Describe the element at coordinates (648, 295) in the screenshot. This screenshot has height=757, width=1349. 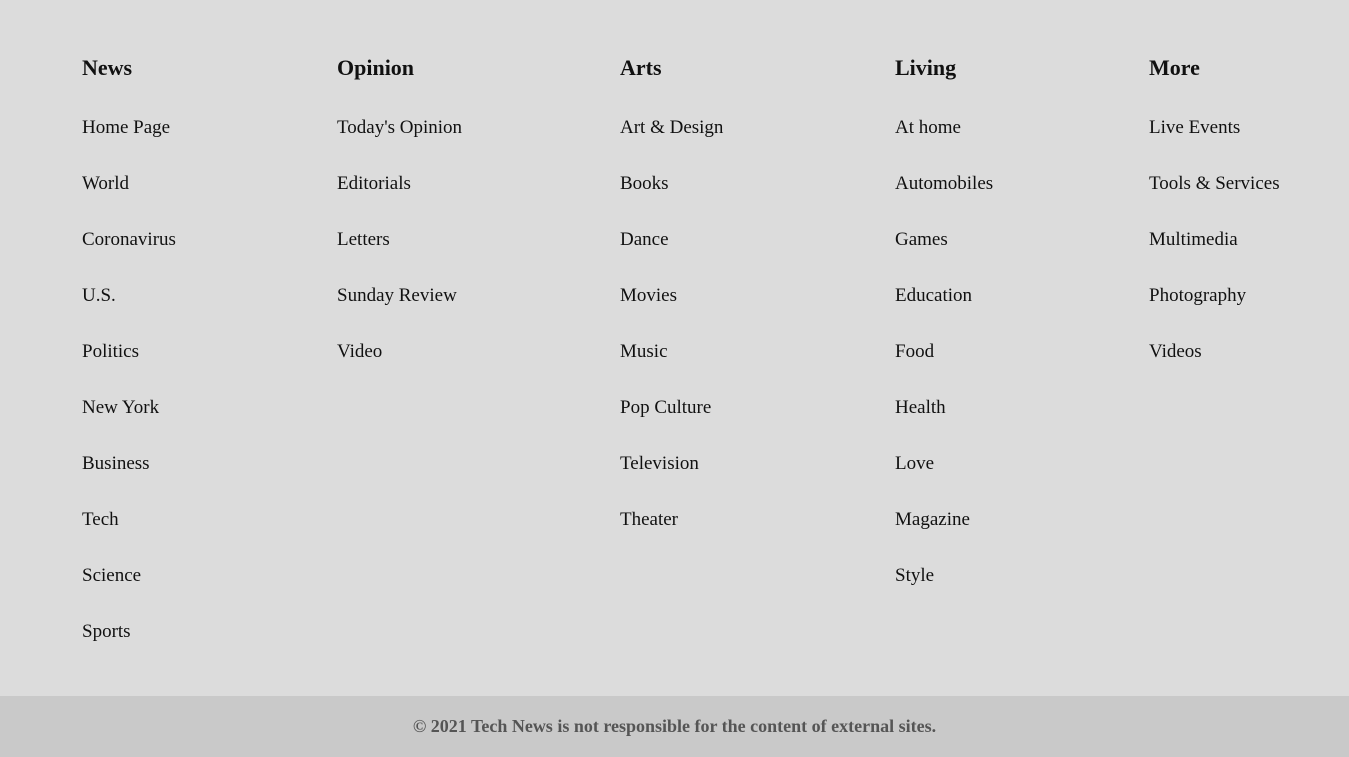
I see `link-movies: Movies` at that location.